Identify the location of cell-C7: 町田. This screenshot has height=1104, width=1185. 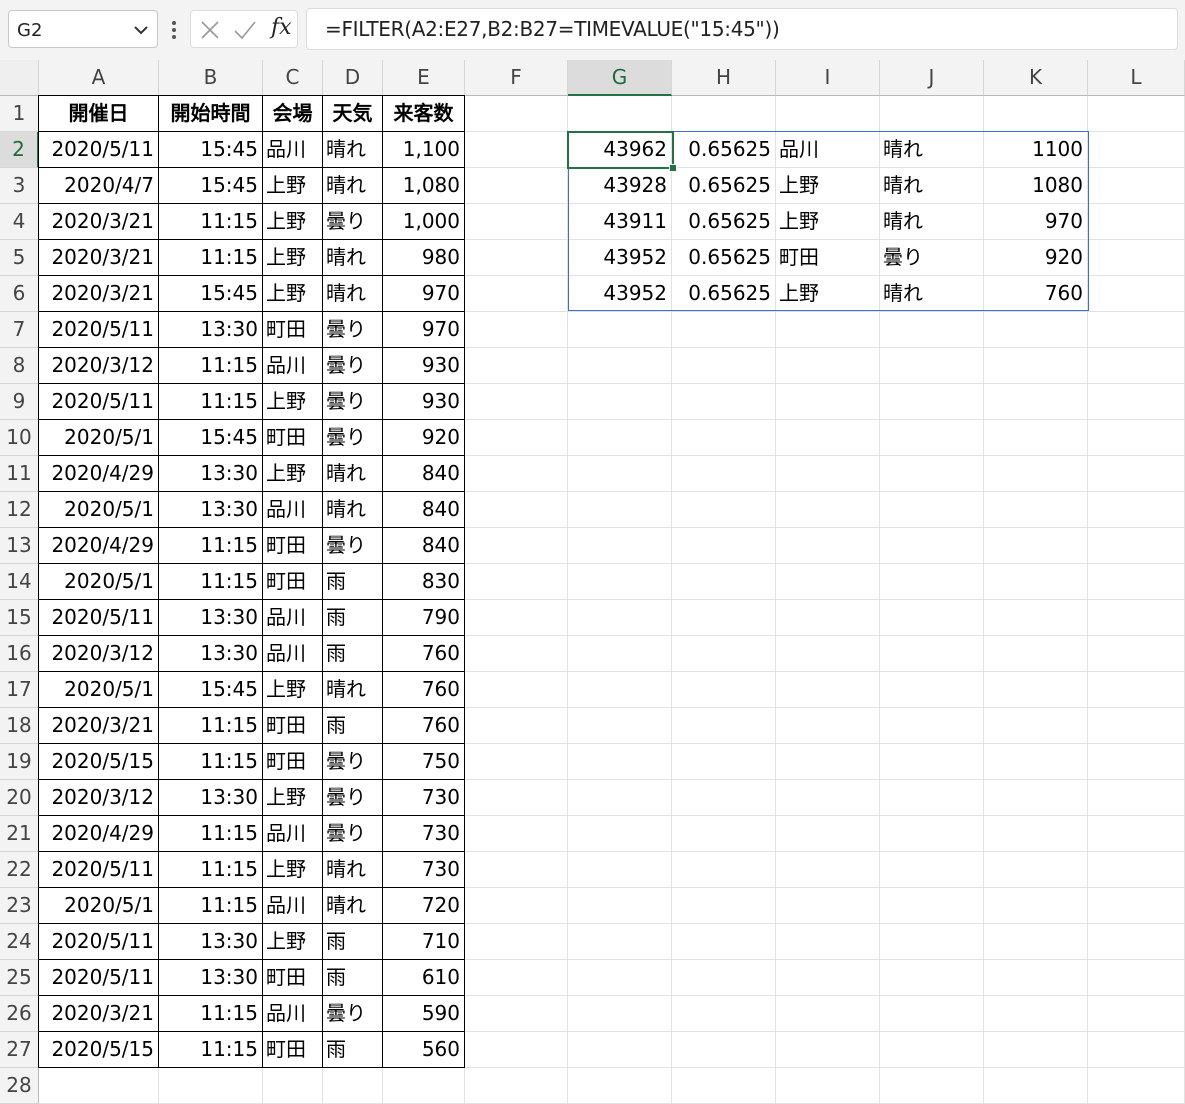
(293, 330).